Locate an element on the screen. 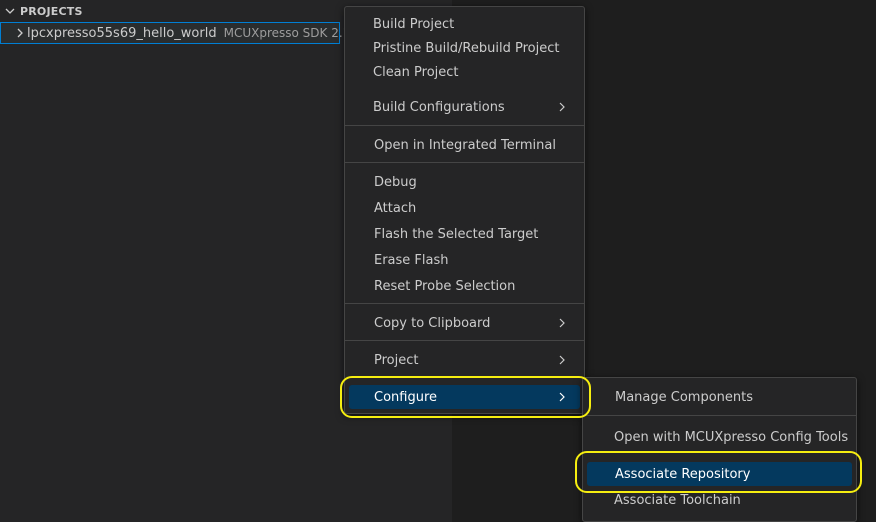  section-title: PROJECTS is located at coordinates (51, 11).